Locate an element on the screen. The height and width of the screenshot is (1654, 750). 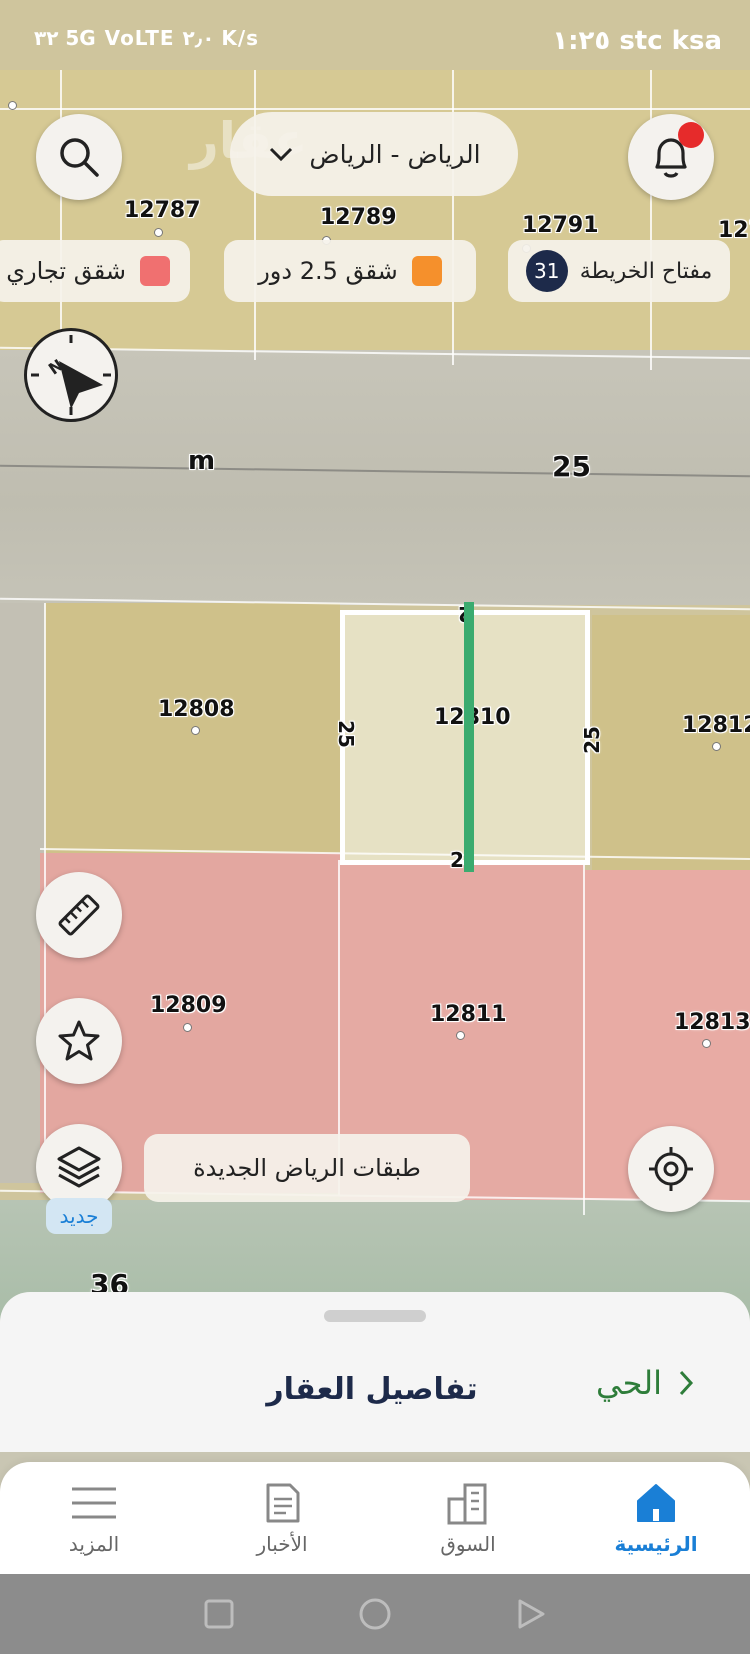
parcel-label: 12789 is located at coordinates (358, 217).